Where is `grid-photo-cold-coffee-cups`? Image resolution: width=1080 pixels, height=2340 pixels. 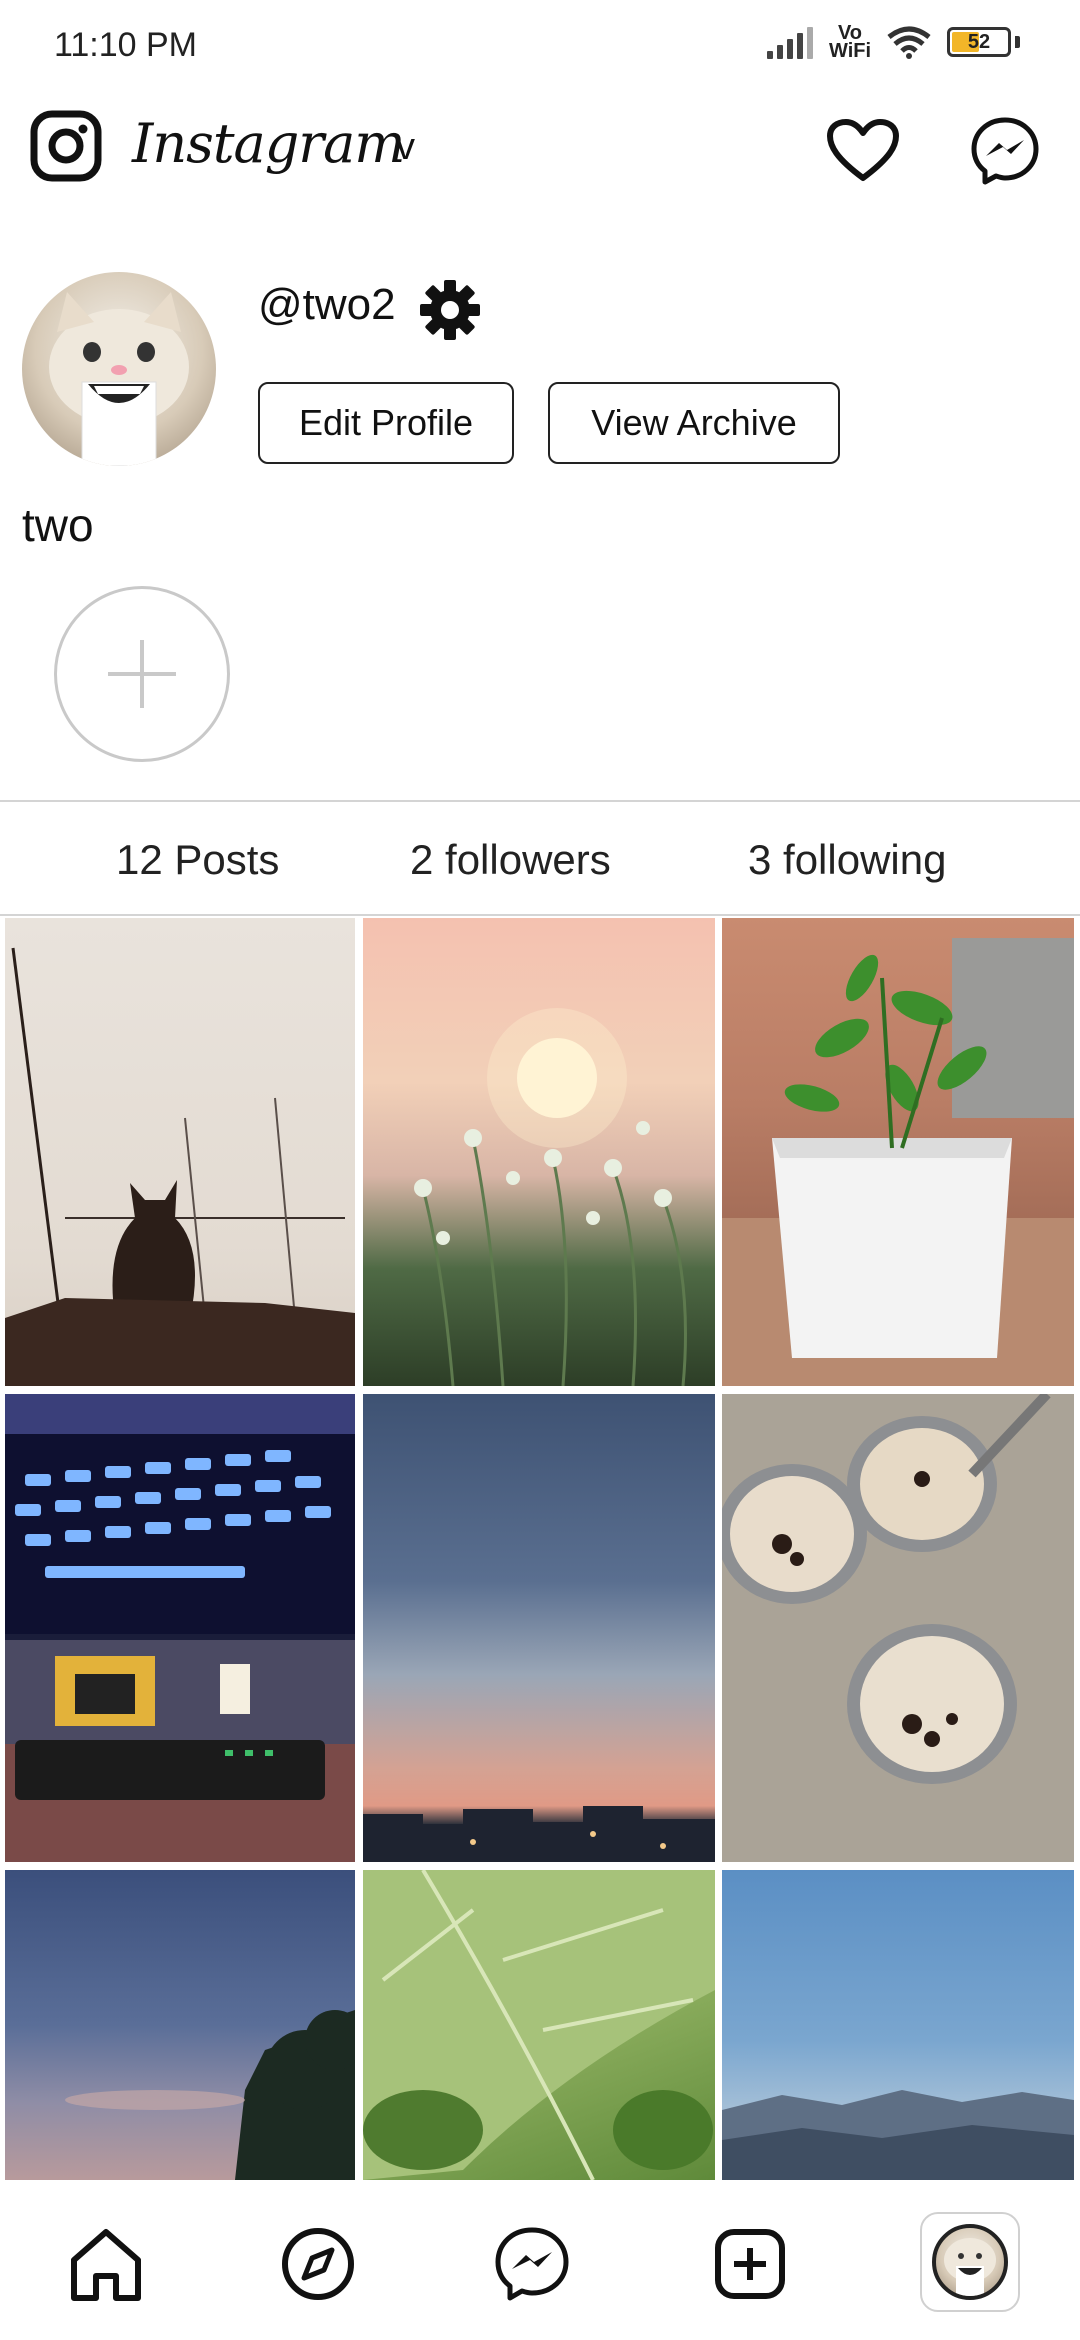 grid-photo-cold-coffee-cups is located at coordinates (898, 1628).